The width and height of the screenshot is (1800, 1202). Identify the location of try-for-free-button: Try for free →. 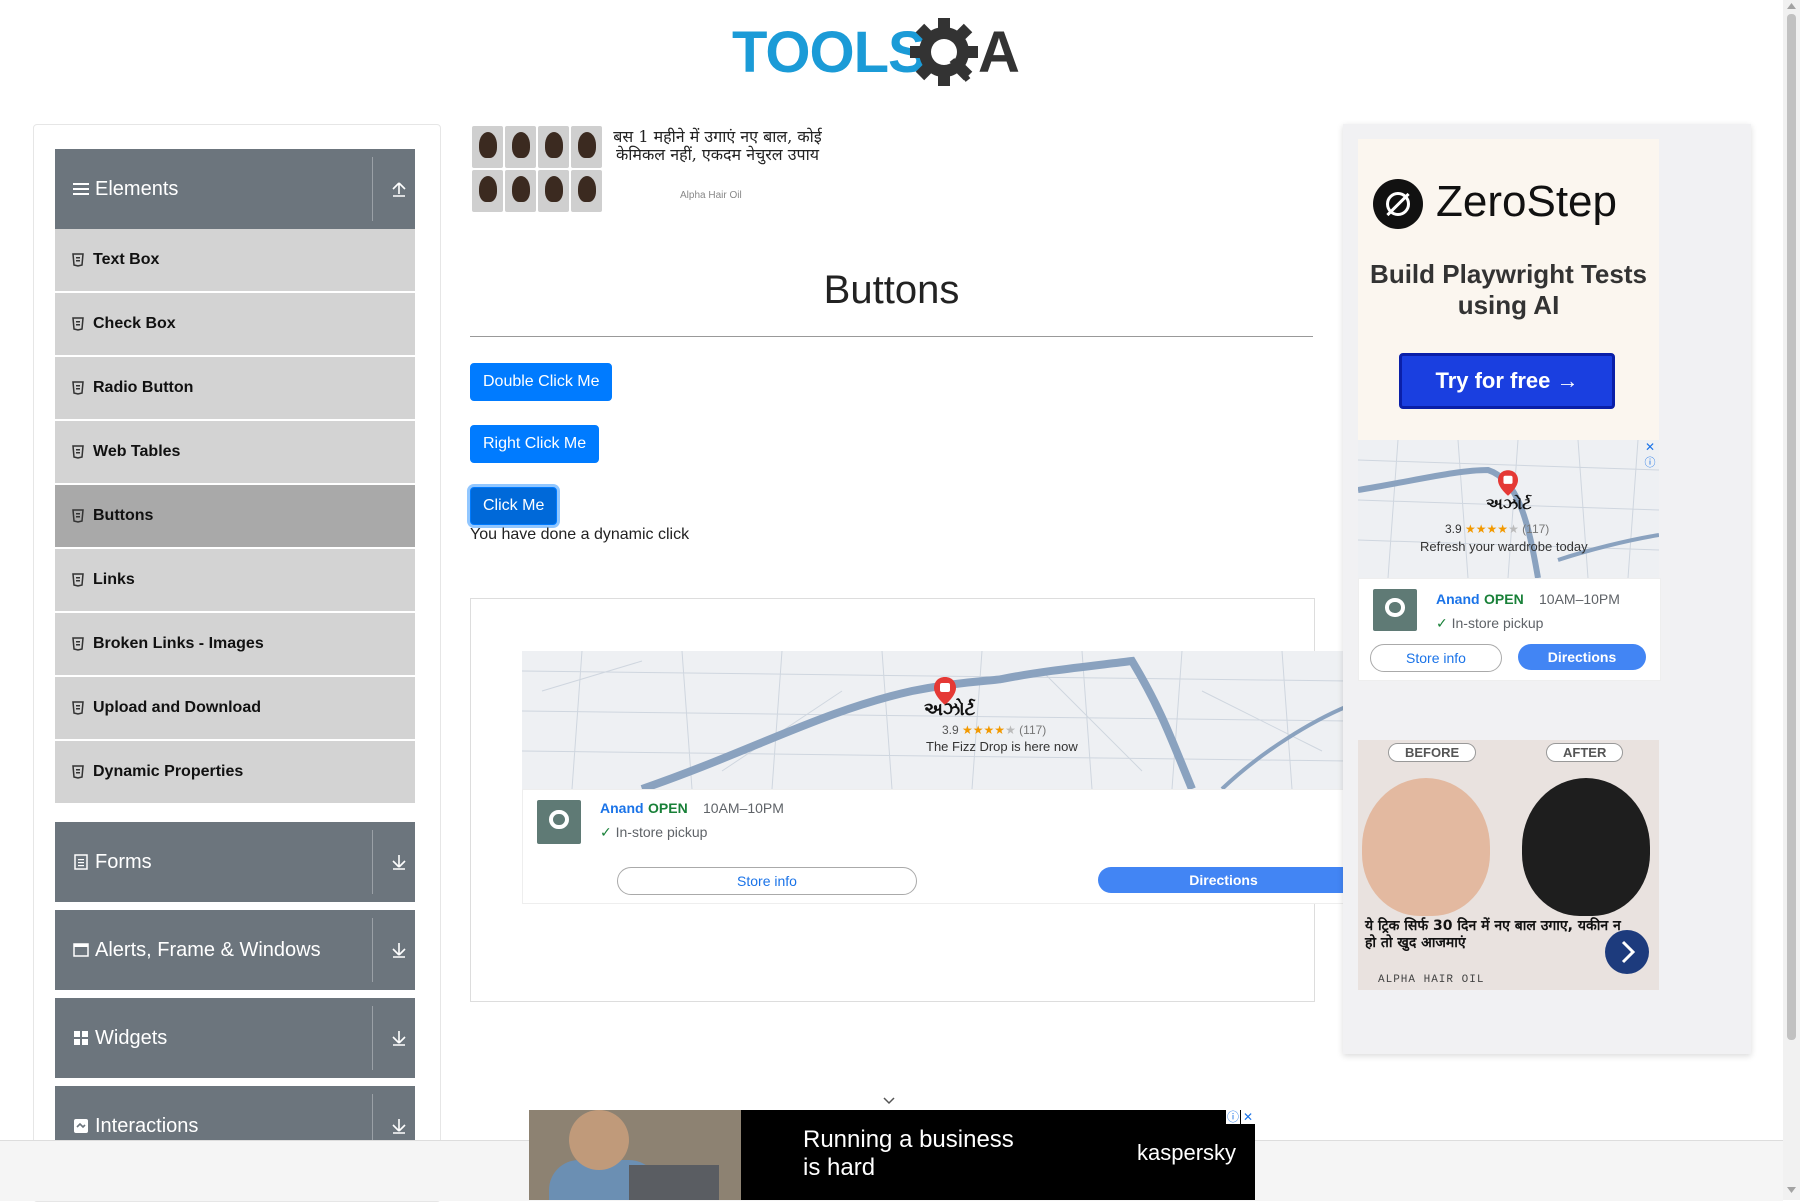
(1507, 381).